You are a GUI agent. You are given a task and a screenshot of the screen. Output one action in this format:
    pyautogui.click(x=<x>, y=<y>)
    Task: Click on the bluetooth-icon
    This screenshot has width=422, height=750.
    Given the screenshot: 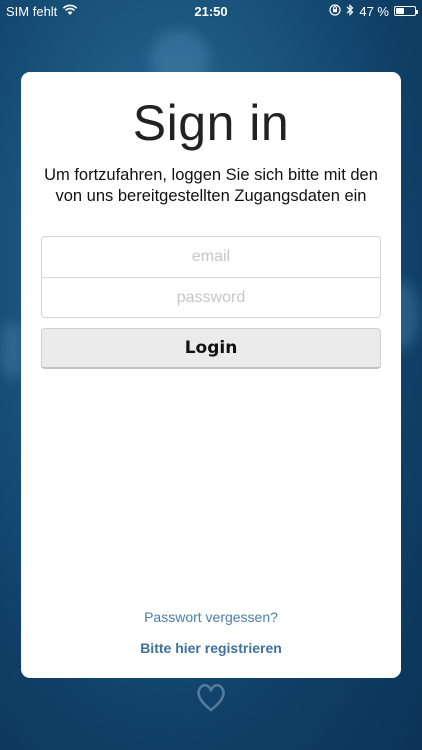 What is the action you would take?
    pyautogui.click(x=350, y=11)
    